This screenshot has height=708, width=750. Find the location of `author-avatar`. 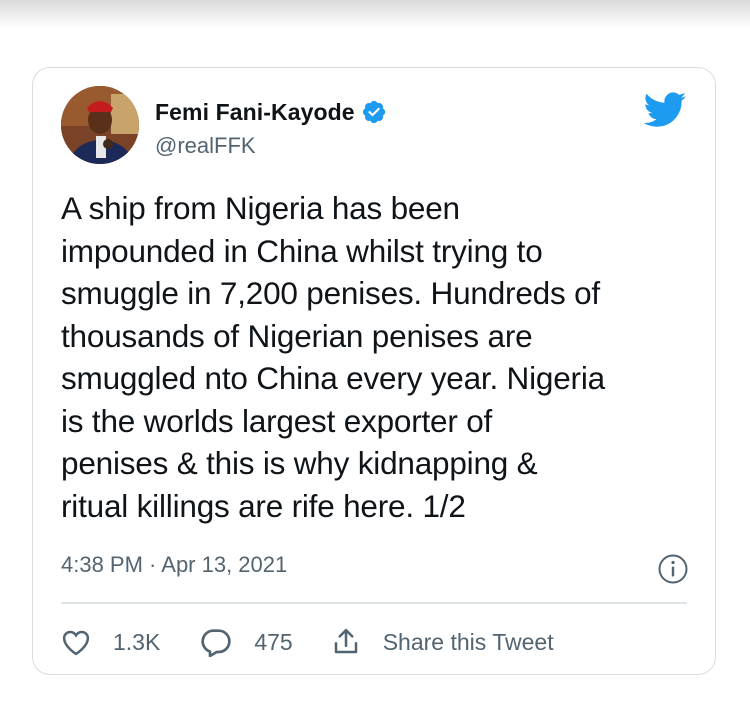

author-avatar is located at coordinates (100, 125).